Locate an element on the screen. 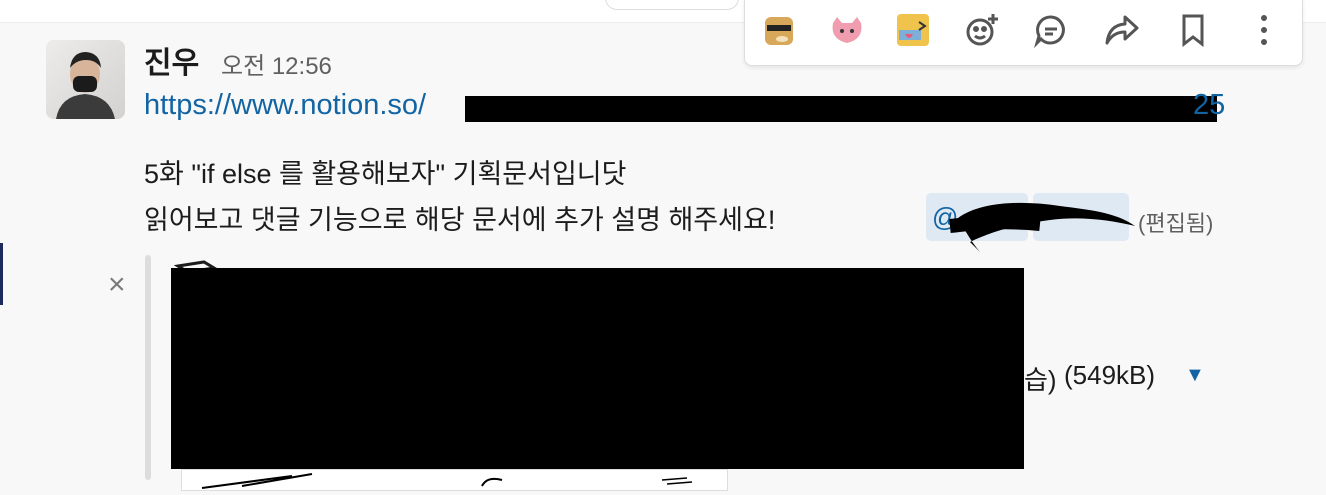 The width and height of the screenshot is (1326, 495). close-icon: × is located at coordinates (117, 285).